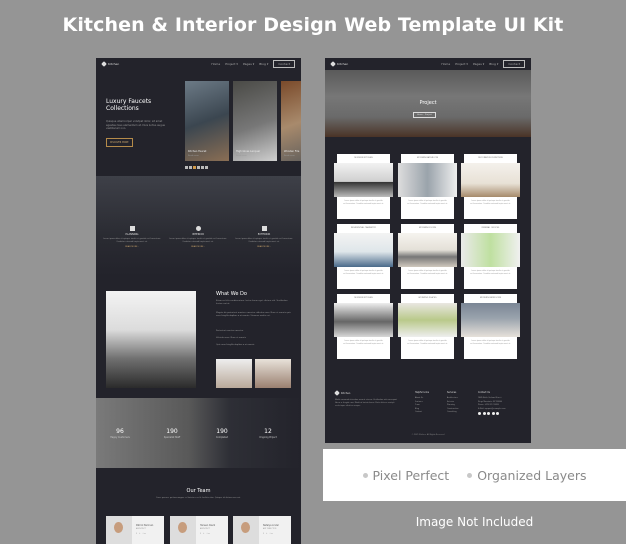 The image size is (626, 544). Describe the element at coordinates (248, 151) in the screenshot. I see `hero-card-caption: High Gloss Lacquer` at that location.